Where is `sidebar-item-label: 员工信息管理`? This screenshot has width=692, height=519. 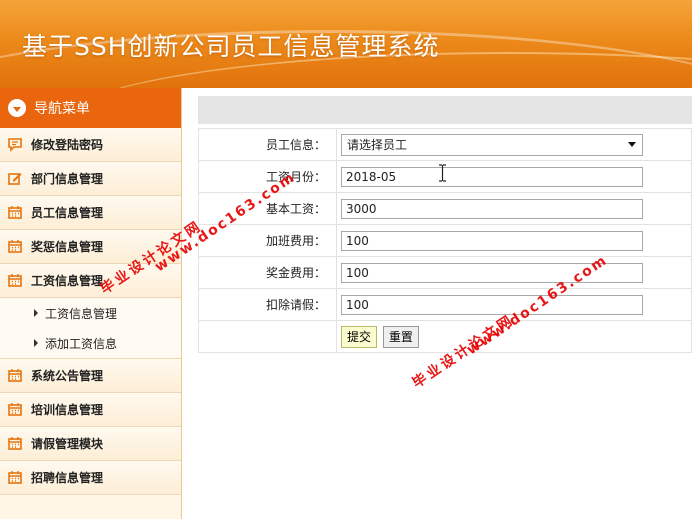 sidebar-item-label: 员工信息管理 is located at coordinates (67, 213).